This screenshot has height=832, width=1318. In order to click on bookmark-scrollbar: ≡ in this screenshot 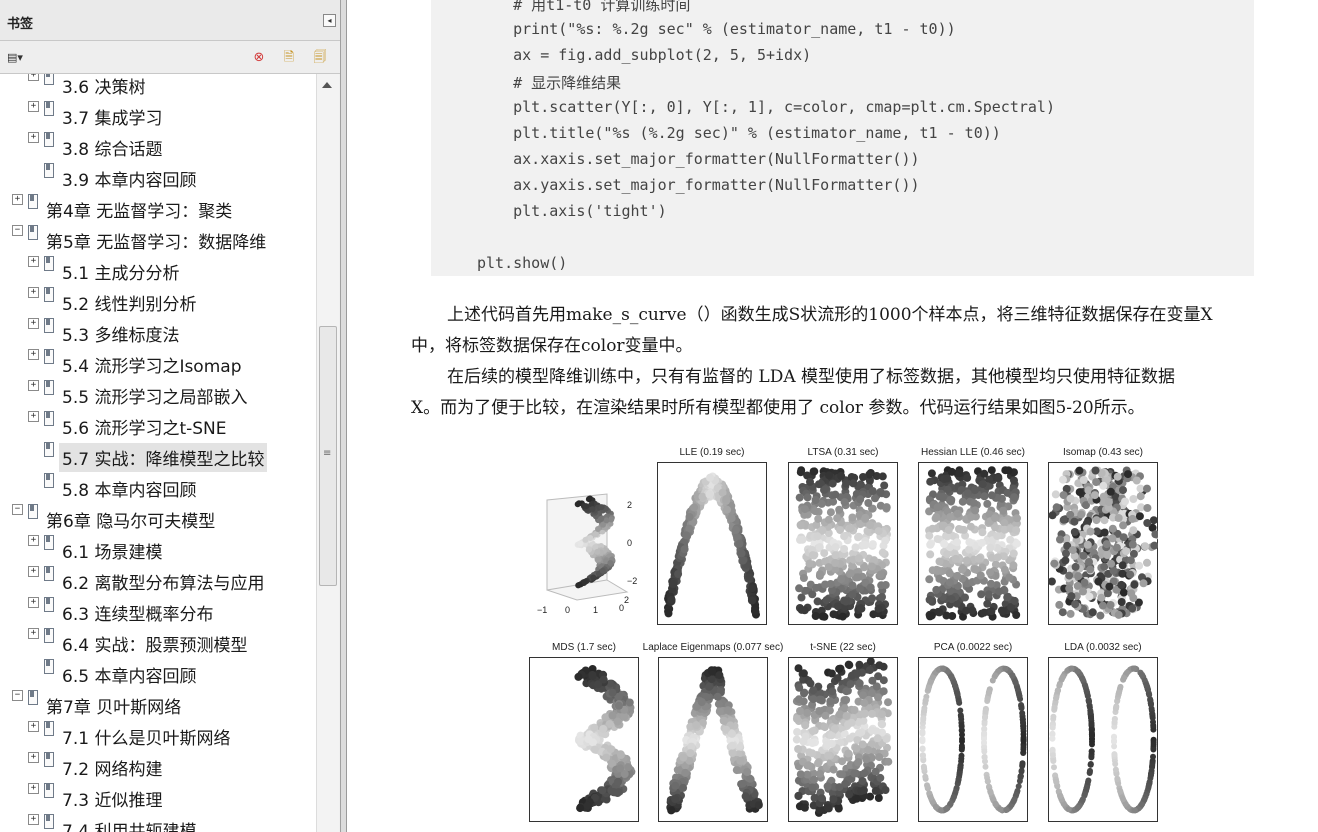, I will do `click(327, 453)`.